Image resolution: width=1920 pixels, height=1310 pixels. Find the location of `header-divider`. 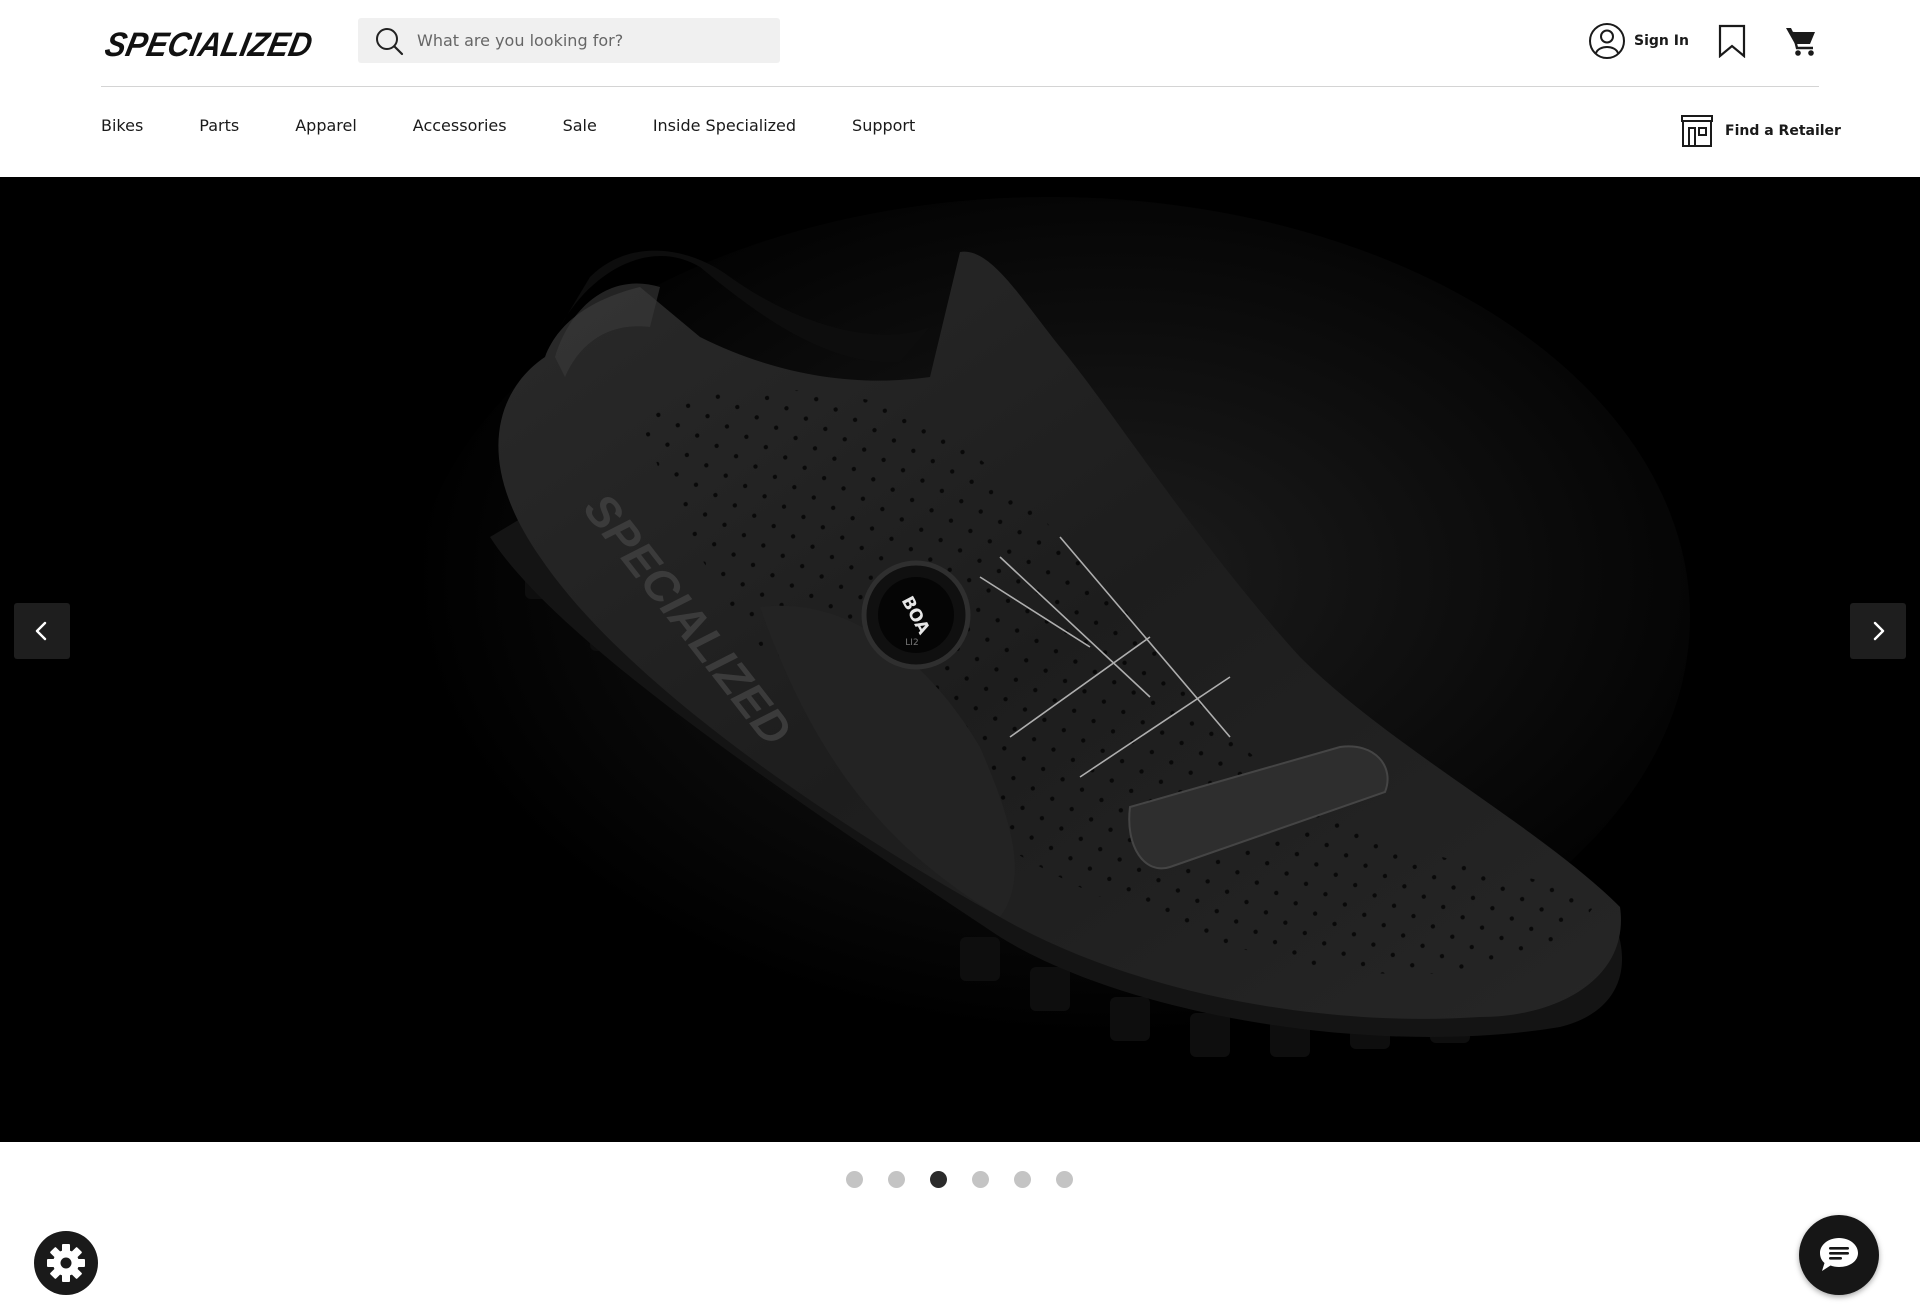

header-divider is located at coordinates (960, 86).